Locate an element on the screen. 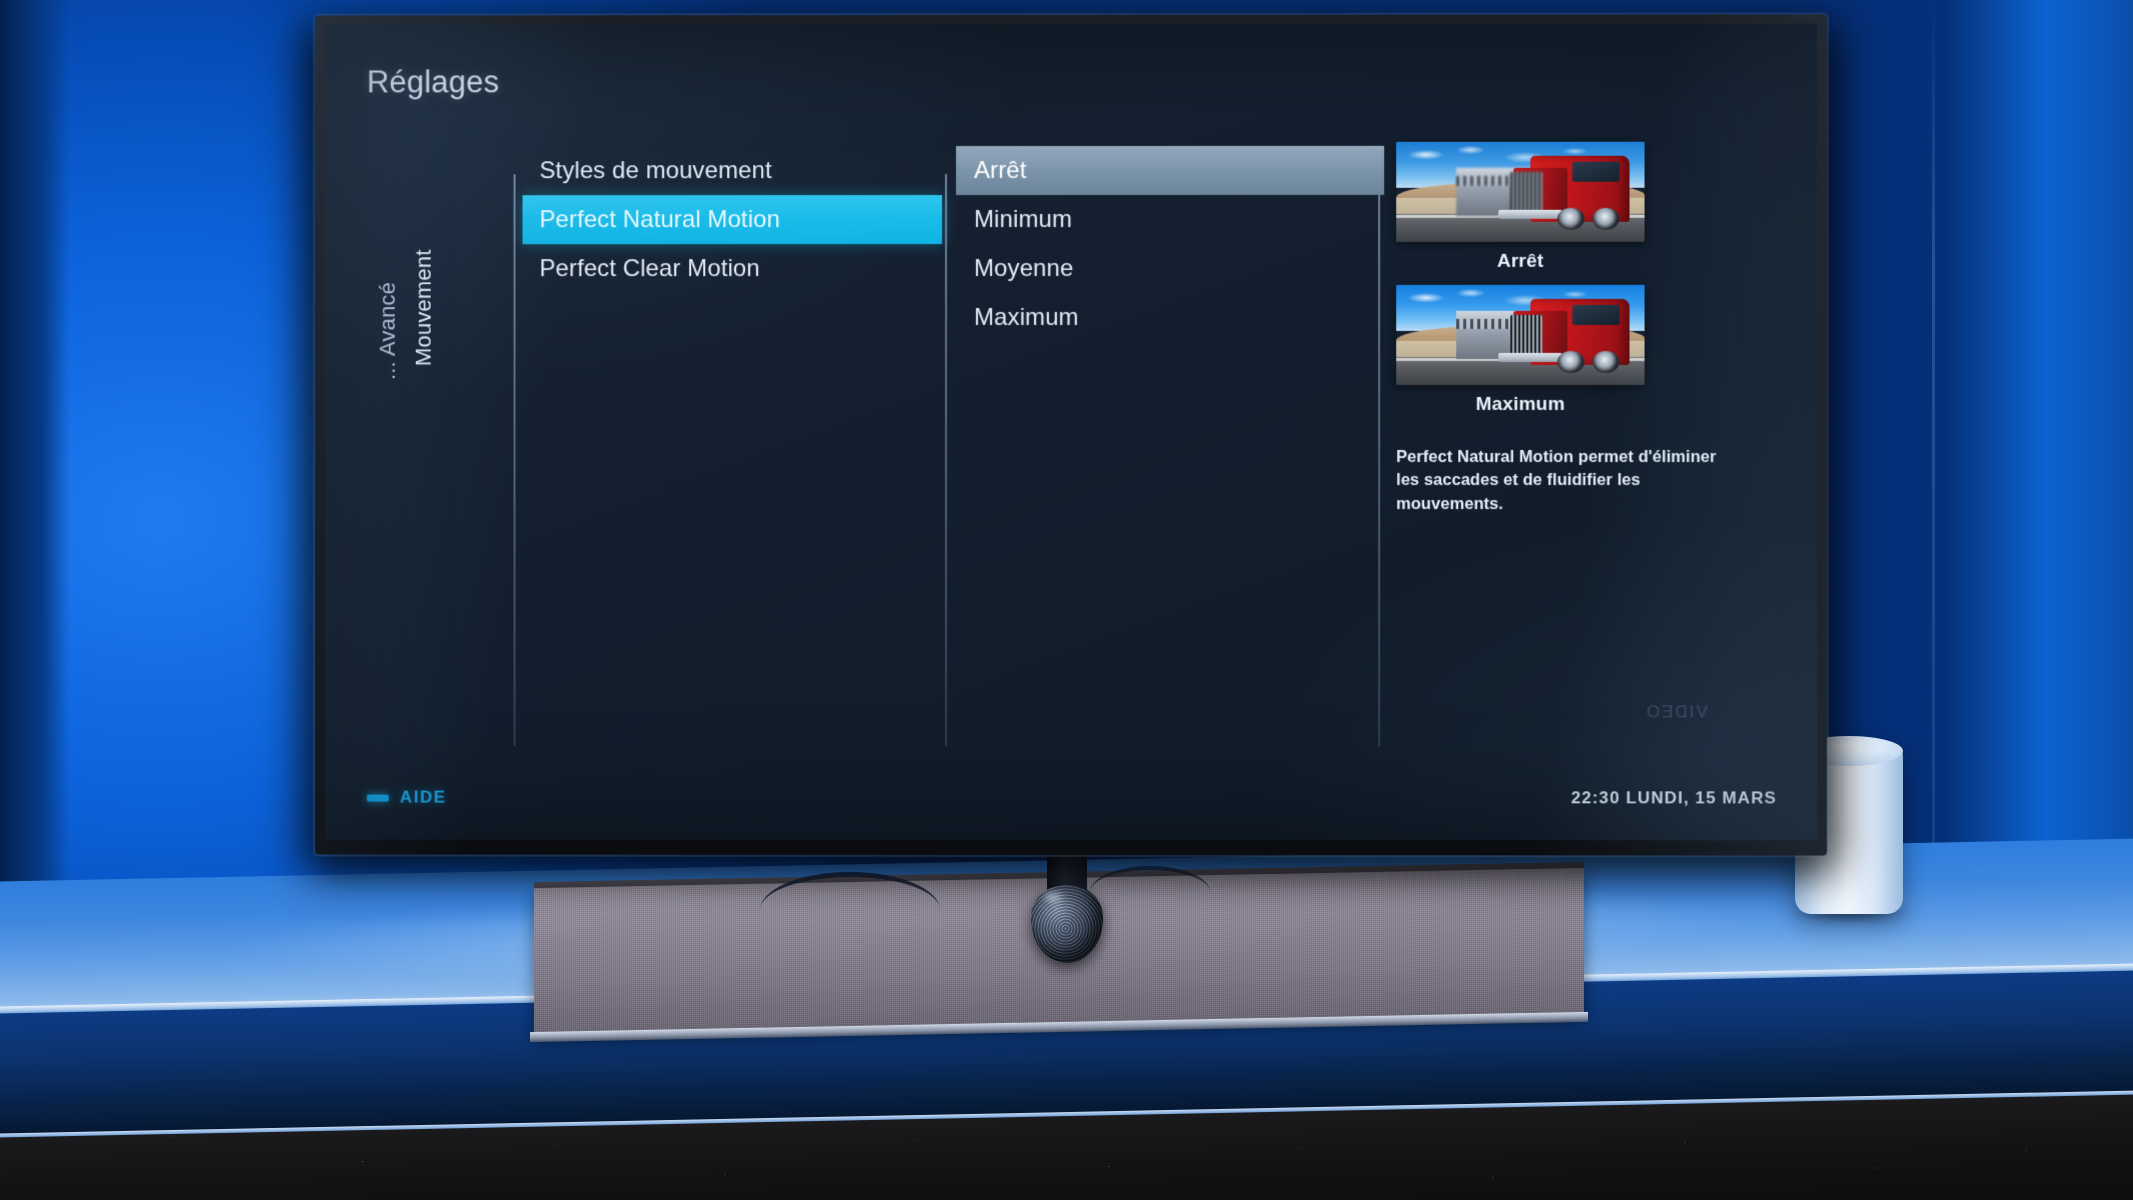  option-item-label: Arrêt is located at coordinates (1000, 170).